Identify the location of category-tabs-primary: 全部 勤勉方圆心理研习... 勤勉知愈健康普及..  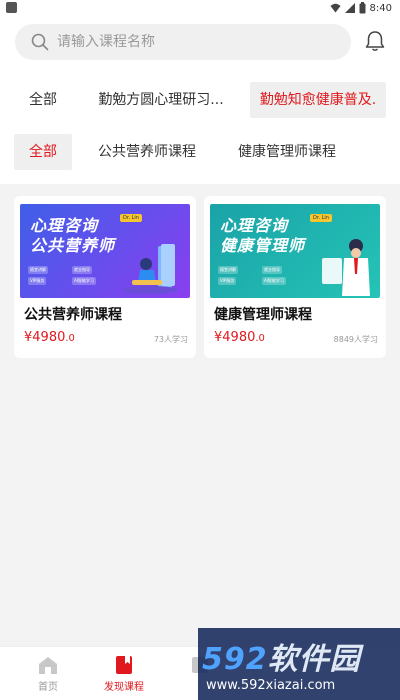
(200, 100).